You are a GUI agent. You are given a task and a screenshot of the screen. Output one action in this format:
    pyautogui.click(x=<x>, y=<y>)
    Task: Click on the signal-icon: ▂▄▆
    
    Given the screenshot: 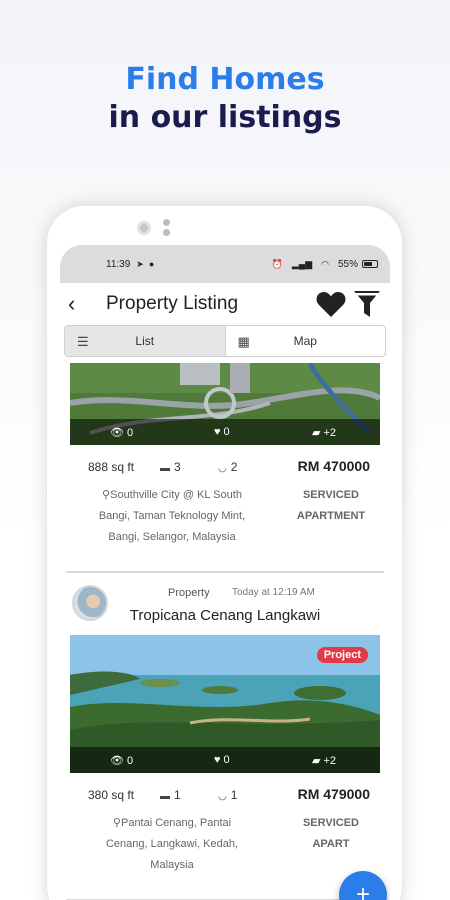 What is the action you would take?
    pyautogui.click(x=302, y=263)
    